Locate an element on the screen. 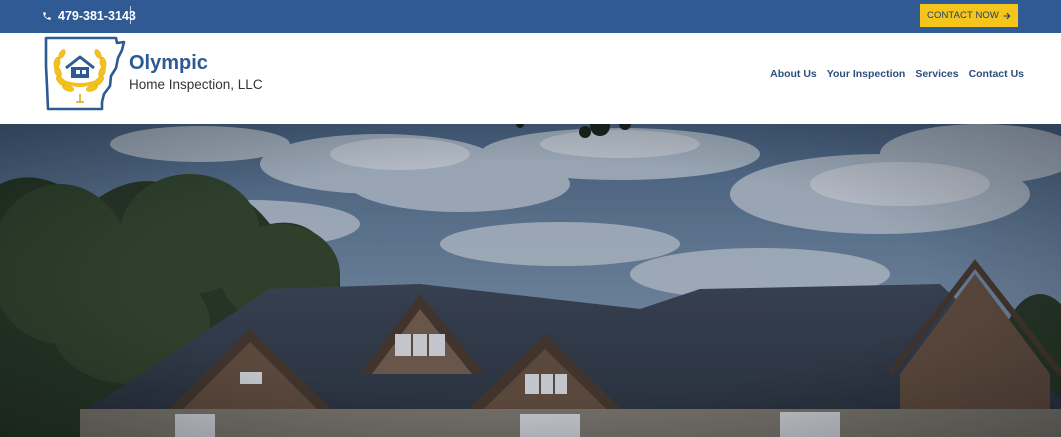  contact-now-label: CONTACT NOW is located at coordinates (963, 15).